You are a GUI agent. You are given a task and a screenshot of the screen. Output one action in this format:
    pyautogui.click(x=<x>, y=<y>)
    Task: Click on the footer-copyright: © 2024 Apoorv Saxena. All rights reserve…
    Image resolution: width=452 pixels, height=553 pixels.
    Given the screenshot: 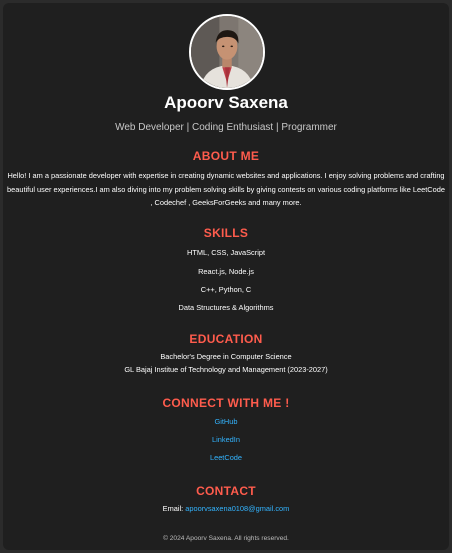 What is the action you would take?
    pyautogui.click(x=226, y=538)
    